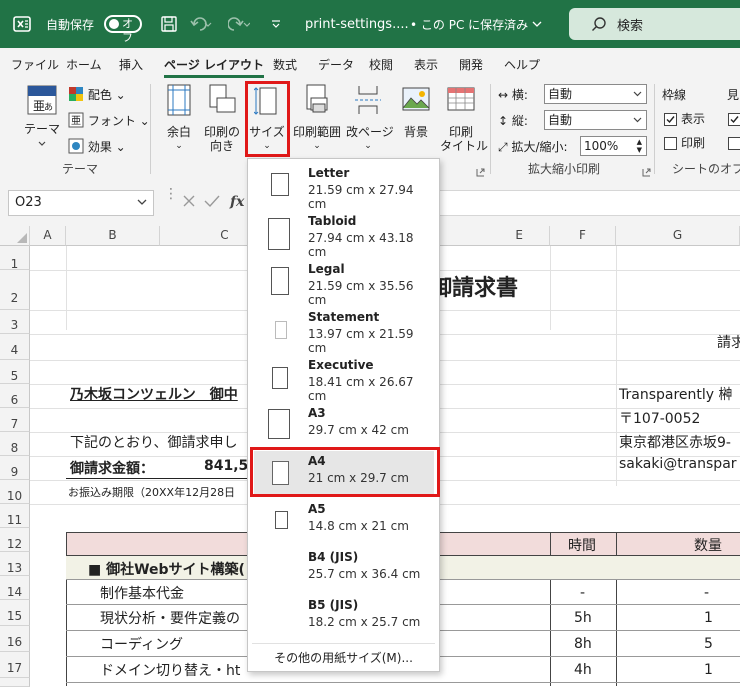 The height and width of the screenshot is (687, 740). What do you see at coordinates (333, 605) in the screenshot?
I see `paper-size-name: B5 (JIS)` at bounding box center [333, 605].